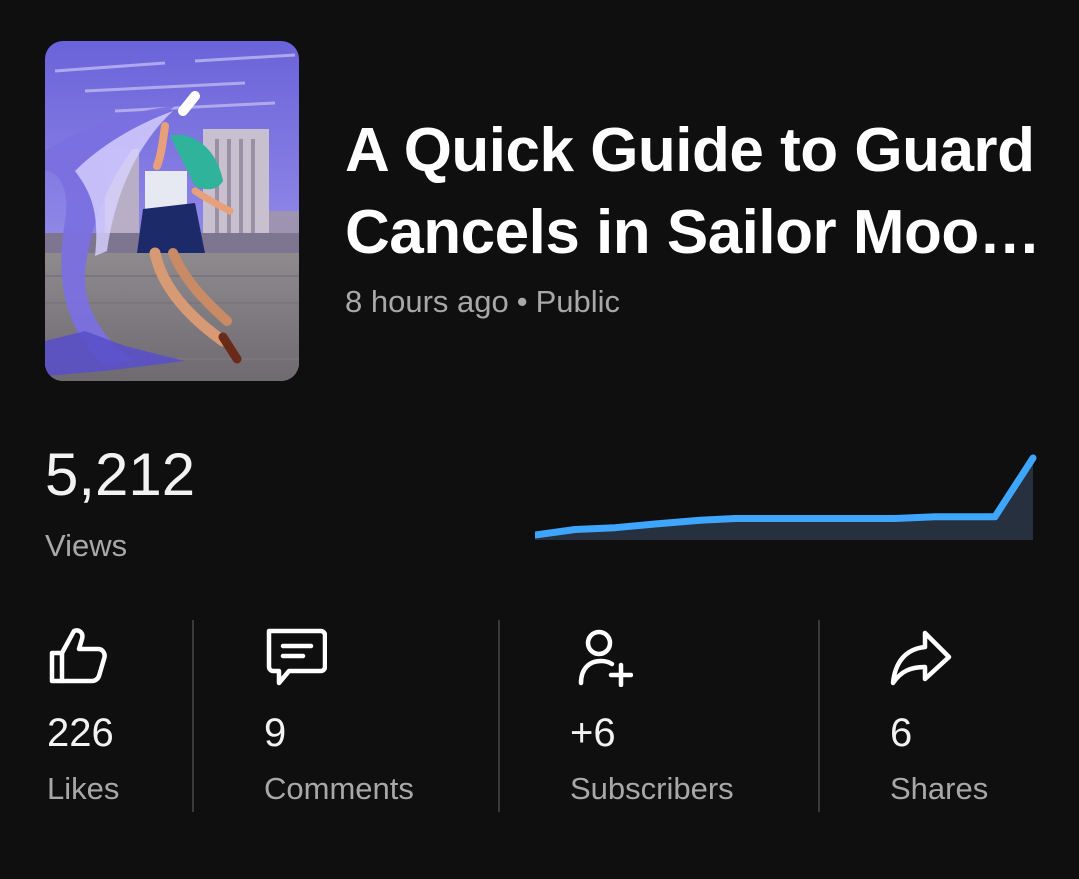  Describe the element at coordinates (939, 788) in the screenshot. I see `shares-label: Shares` at that location.